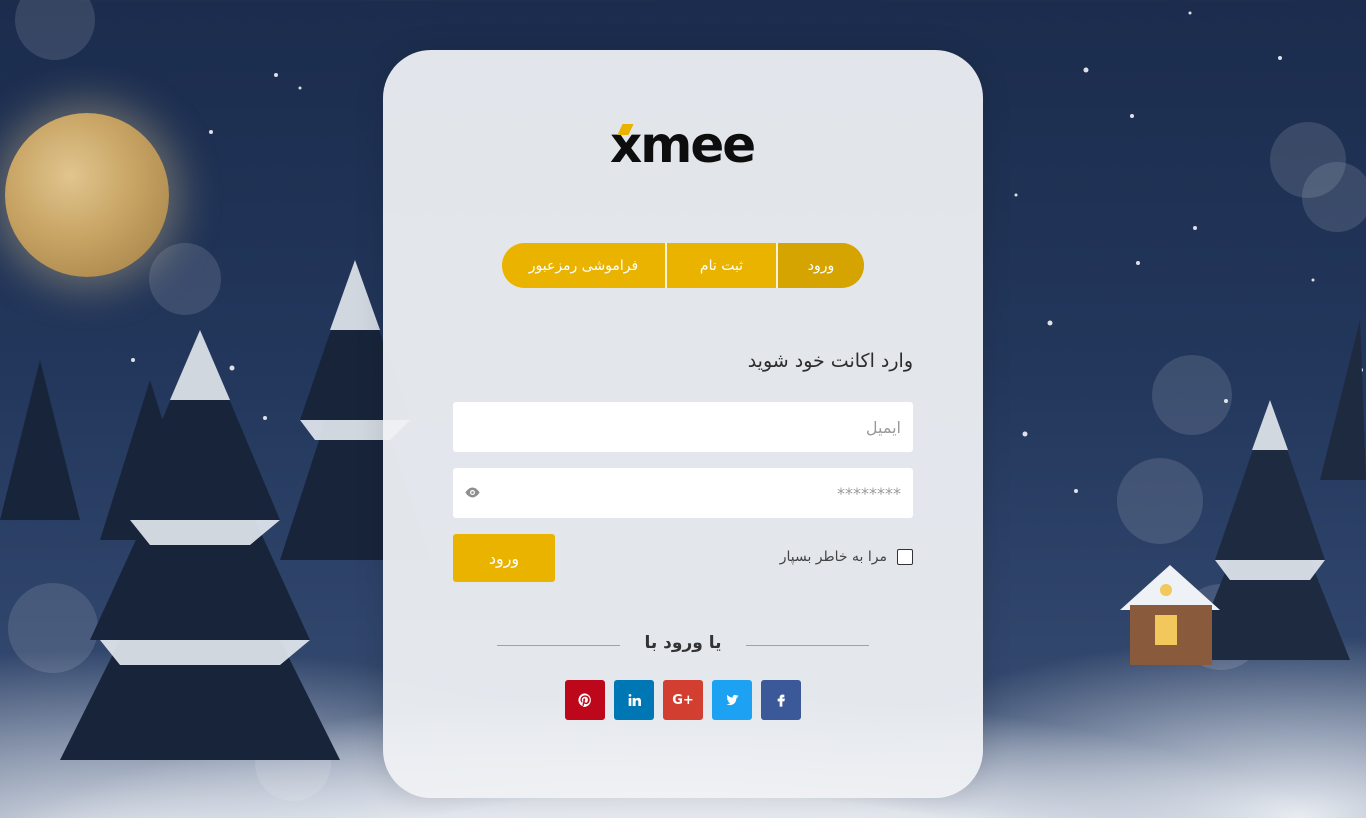  I want to click on pinterest-button, so click(585, 700).